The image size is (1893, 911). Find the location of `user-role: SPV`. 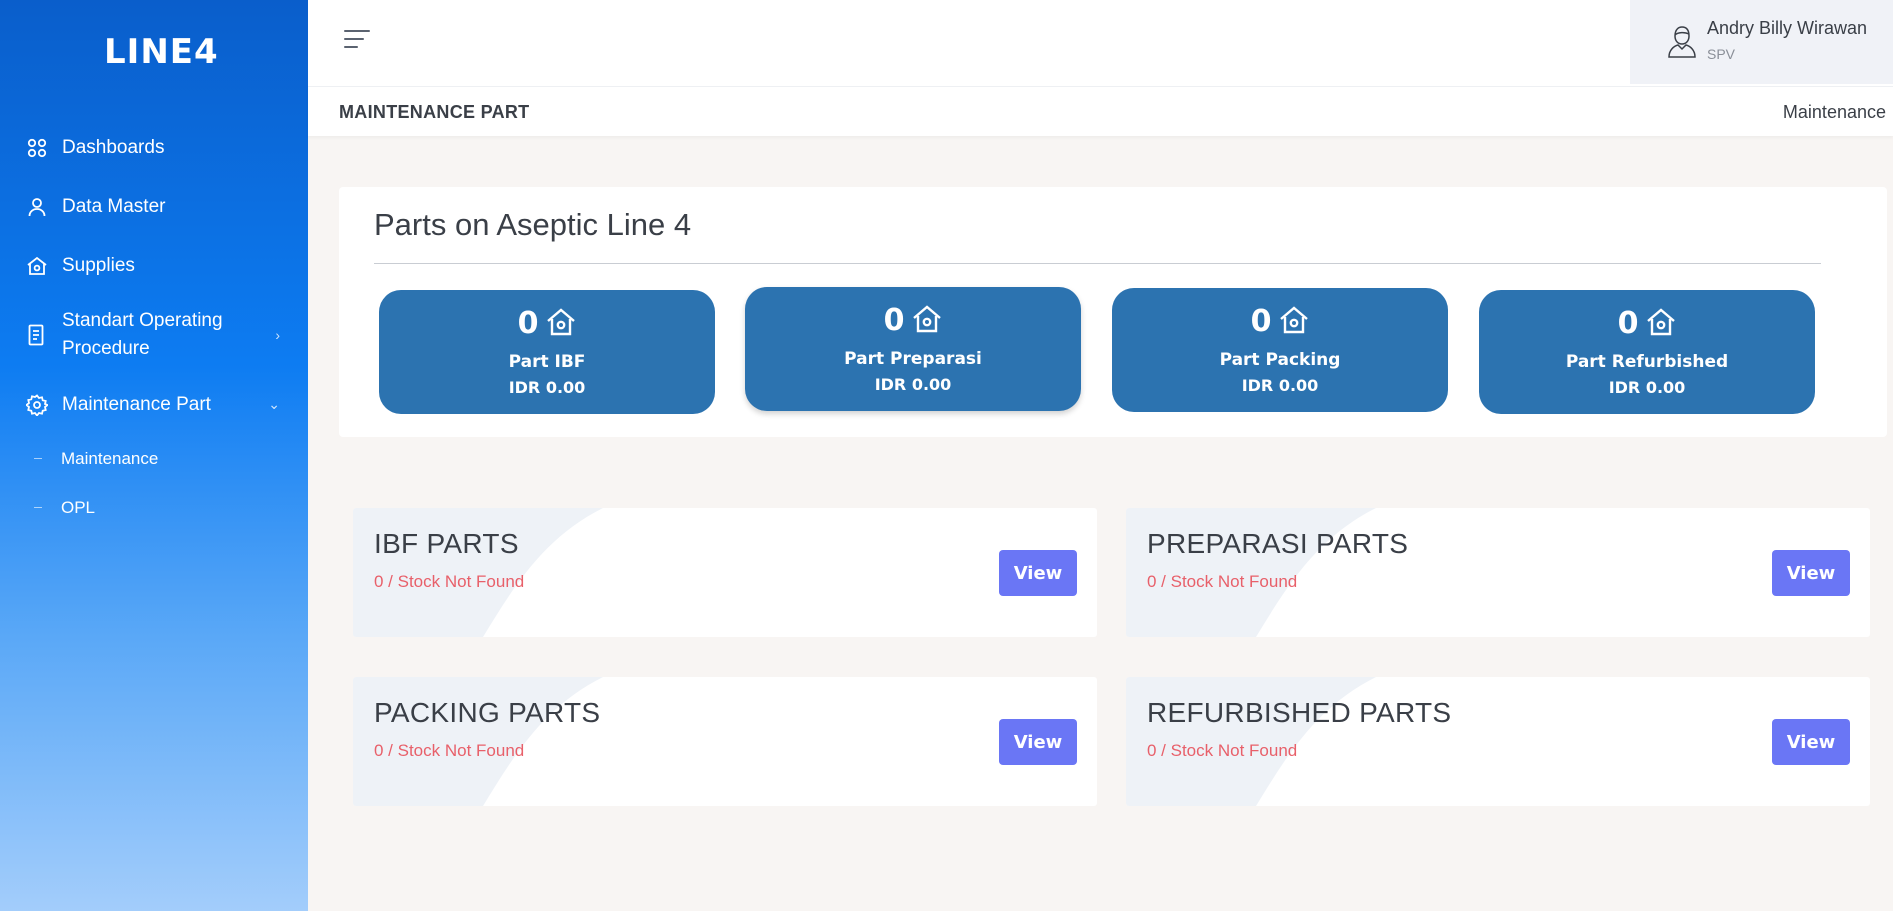

user-role: SPV is located at coordinates (1721, 54).